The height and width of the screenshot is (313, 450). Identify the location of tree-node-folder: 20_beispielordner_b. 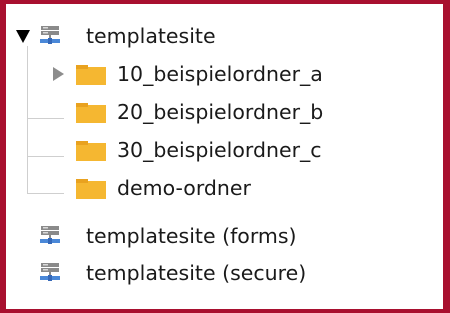
(220, 112).